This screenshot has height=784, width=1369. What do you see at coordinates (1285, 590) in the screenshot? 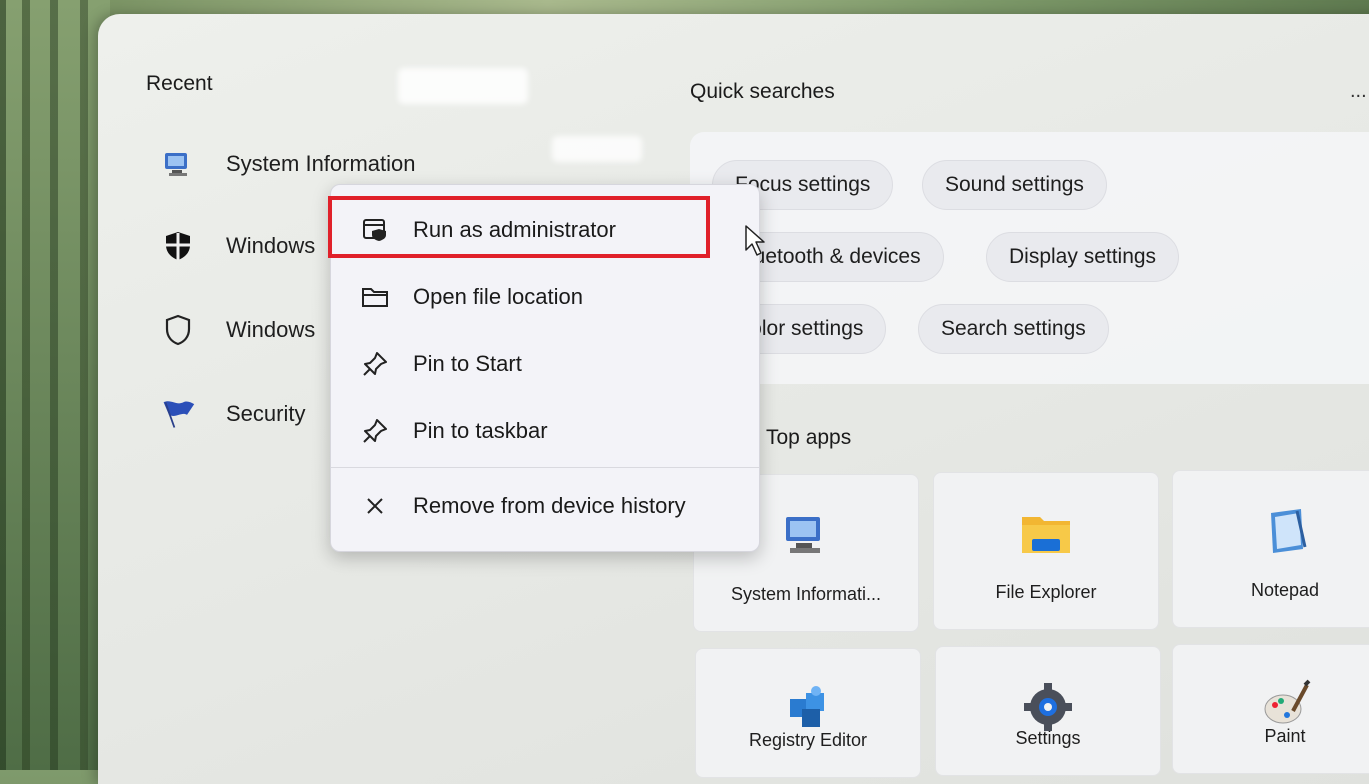
I see `app-tile-label: Notepad` at bounding box center [1285, 590].